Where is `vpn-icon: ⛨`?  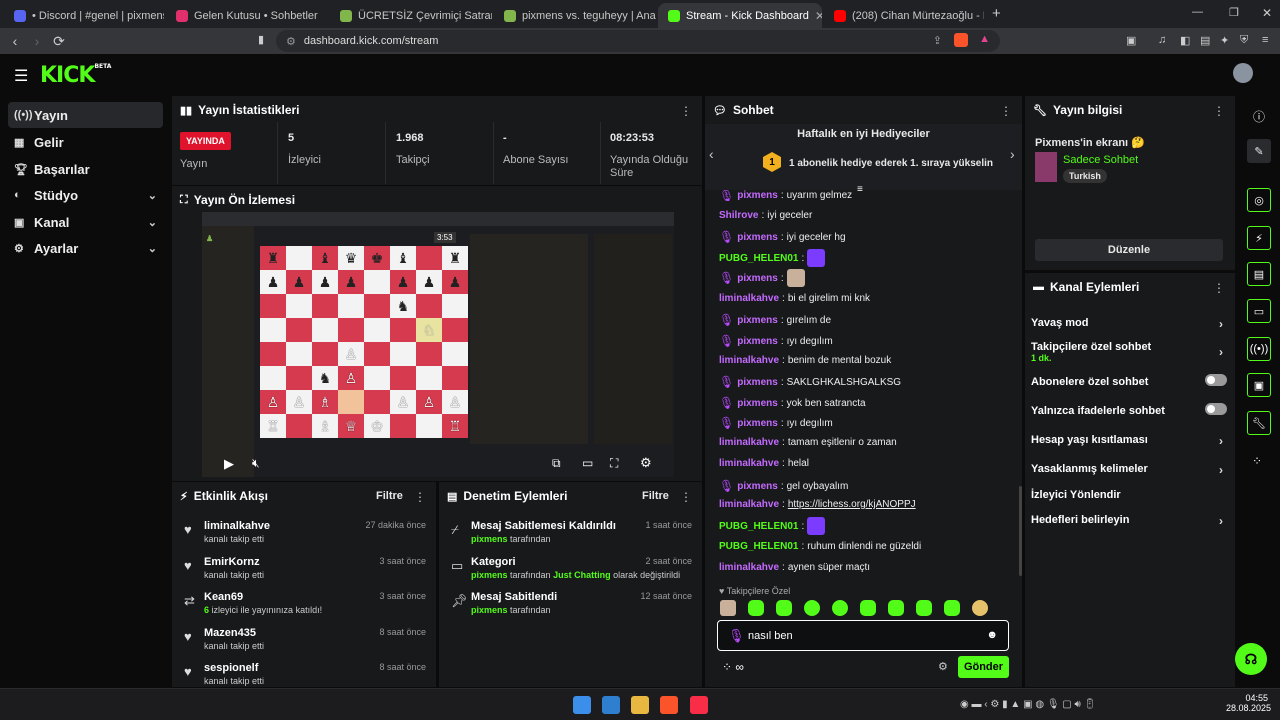 vpn-icon: ⛨ is located at coordinates (1244, 40).